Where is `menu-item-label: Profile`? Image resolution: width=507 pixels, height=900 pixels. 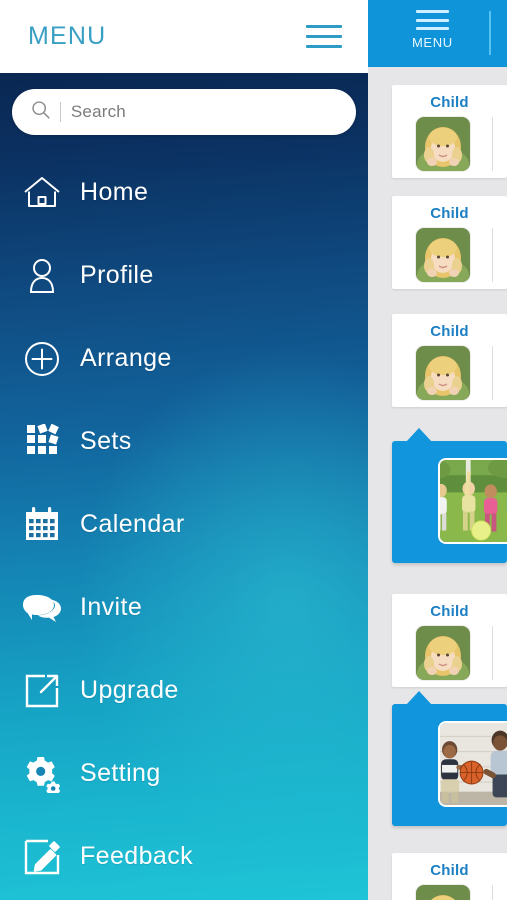
menu-item-label: Profile is located at coordinates (117, 275).